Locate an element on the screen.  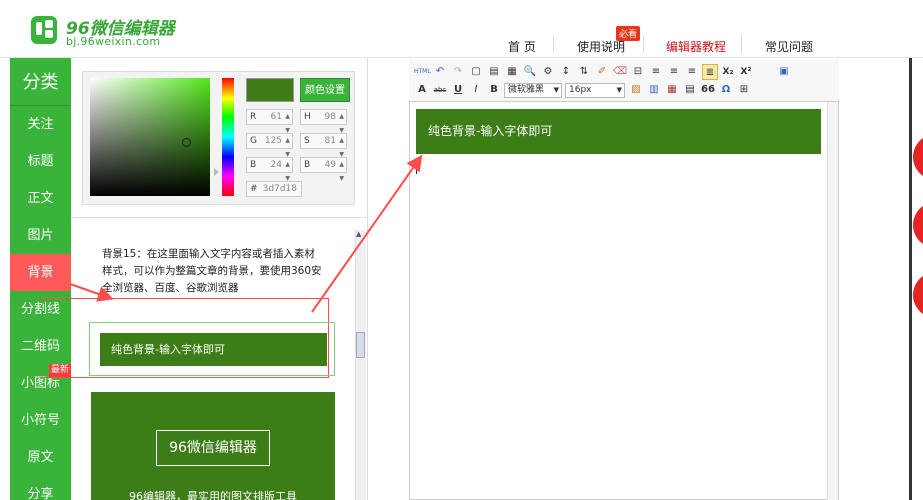
annotation-arrows is located at coordinates (246, 233).